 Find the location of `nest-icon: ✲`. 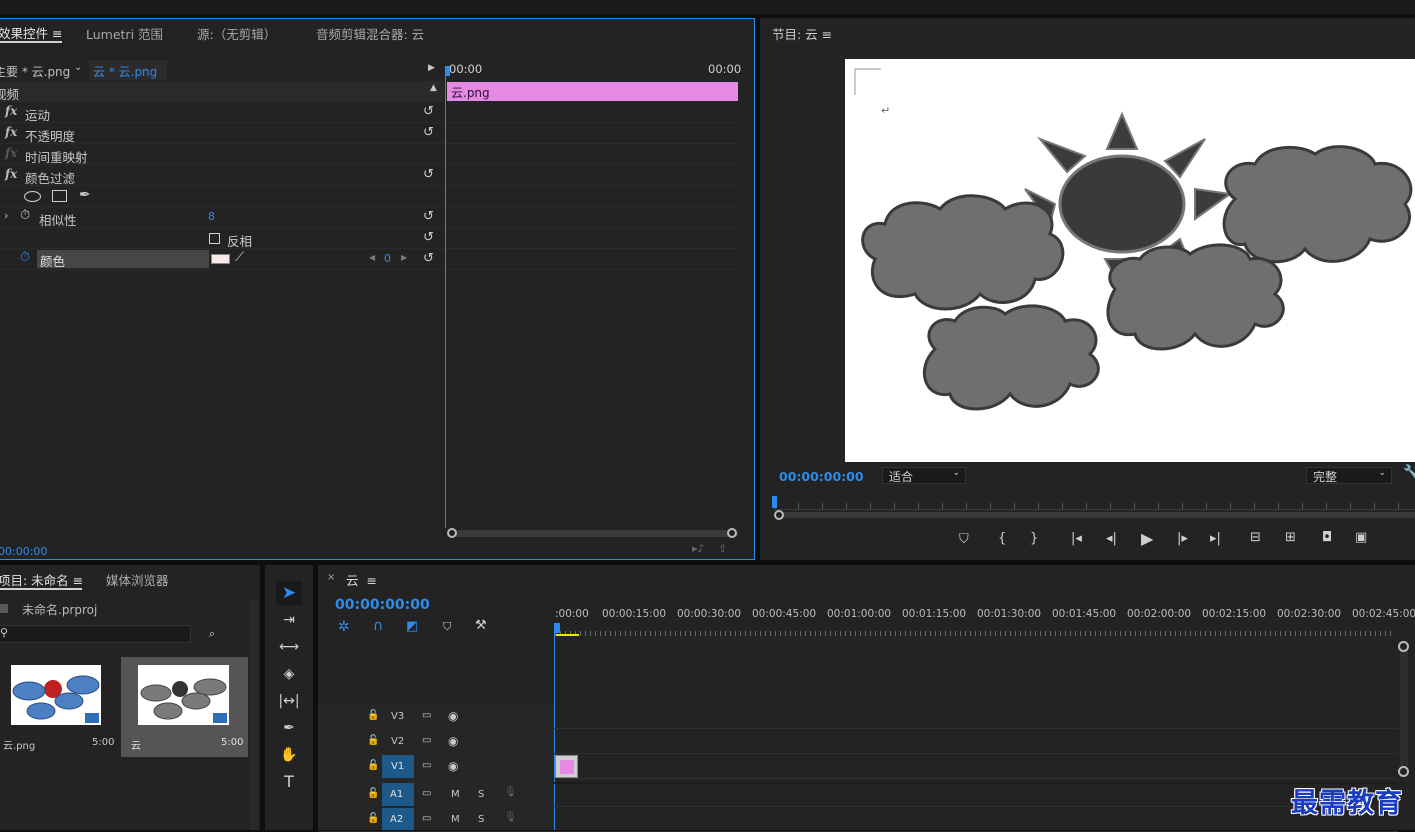

nest-icon: ✲ is located at coordinates (344, 627).